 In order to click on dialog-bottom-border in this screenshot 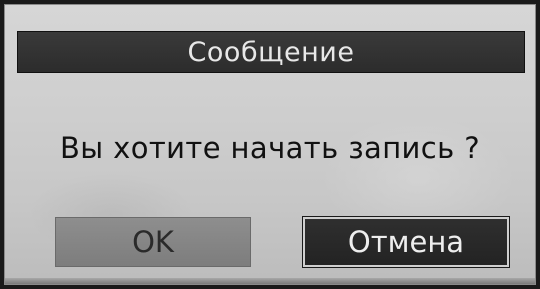, I will do `click(270, 281)`.